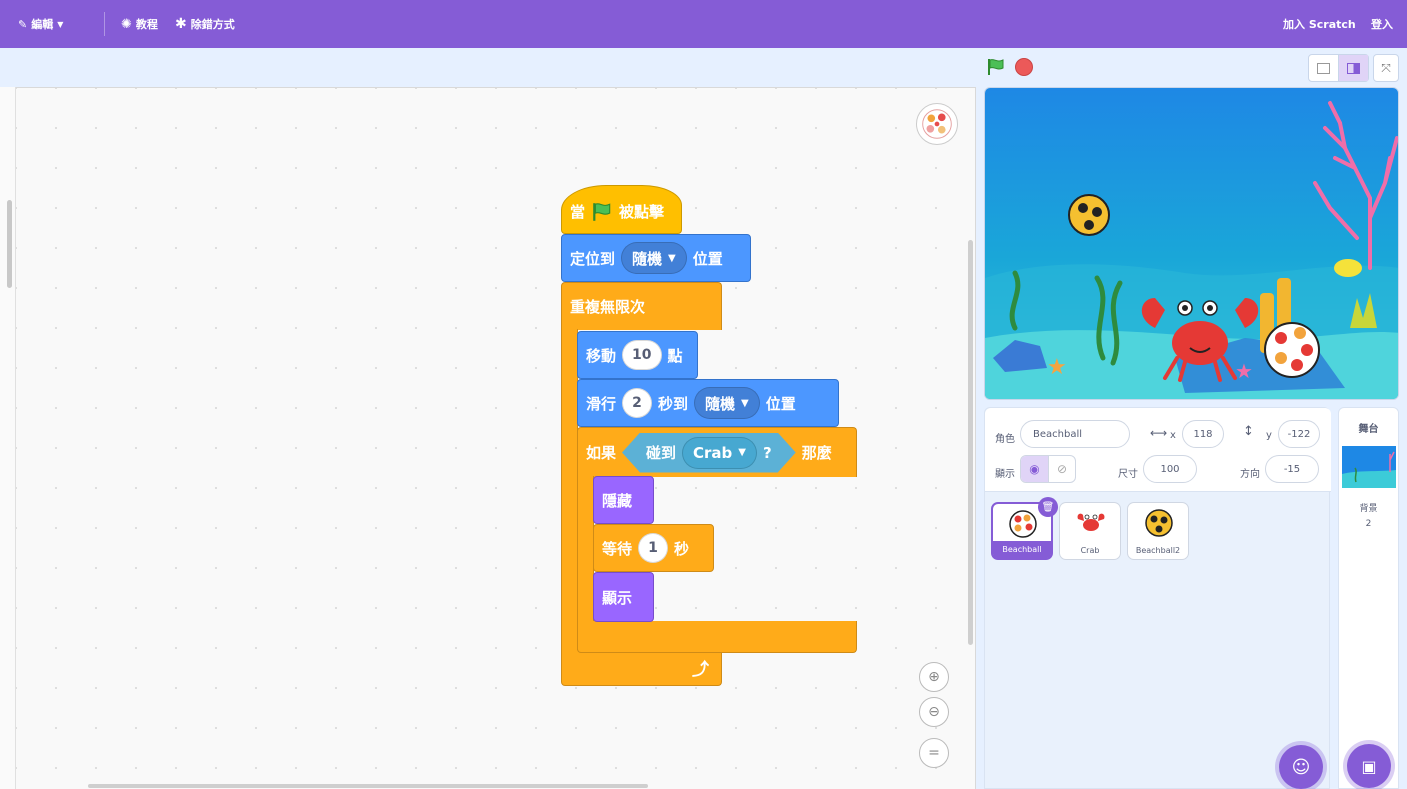  Describe the element at coordinates (1023, 524) in the screenshot. I see `beachball-thumbnail` at that location.